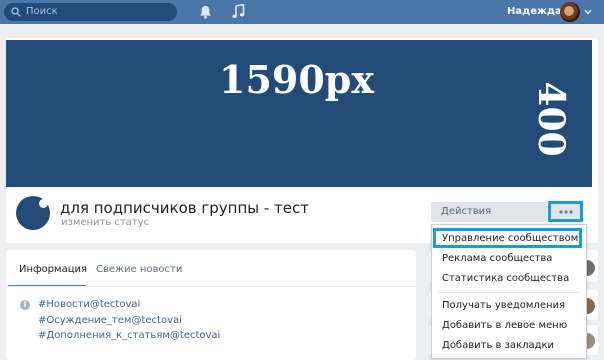 The width and height of the screenshot is (604, 360). What do you see at coordinates (466, 211) in the screenshot?
I see `actions-button-label: Действия` at bounding box center [466, 211].